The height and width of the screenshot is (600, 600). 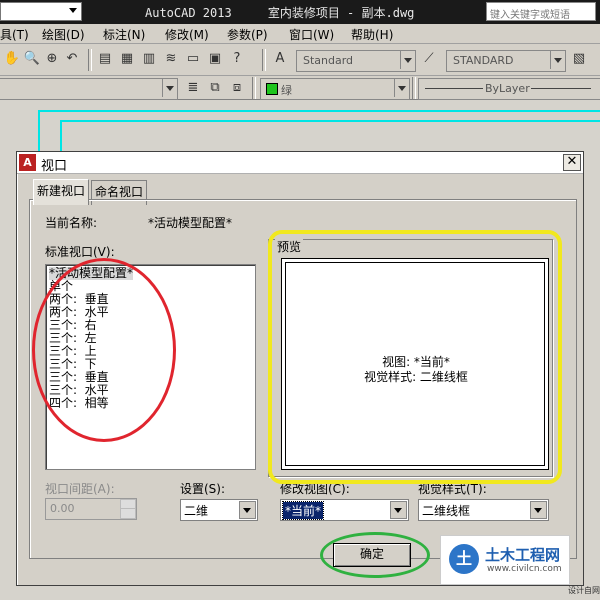 I want to click on dim-style-value: STANDARD, so click(x=483, y=60).